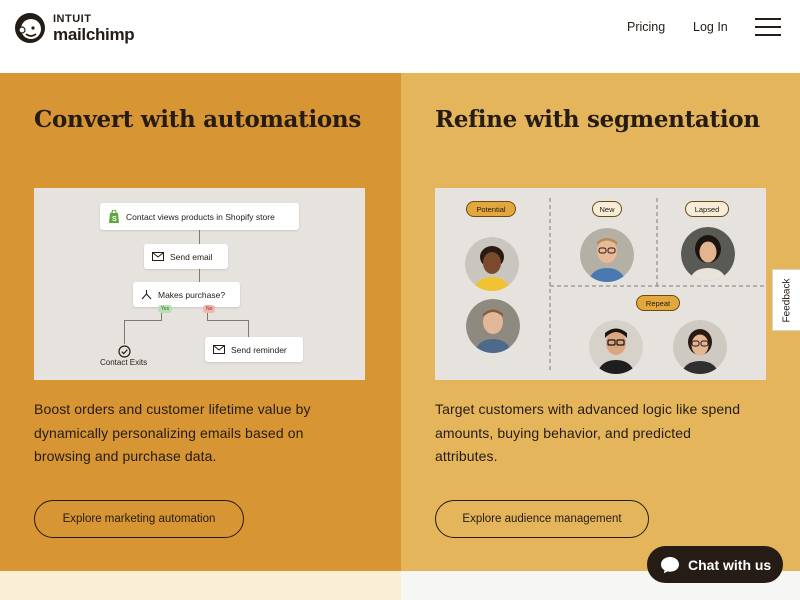  Describe the element at coordinates (94, 34) in the screenshot. I see `logo-mailchimp-text: mailchimp` at that location.